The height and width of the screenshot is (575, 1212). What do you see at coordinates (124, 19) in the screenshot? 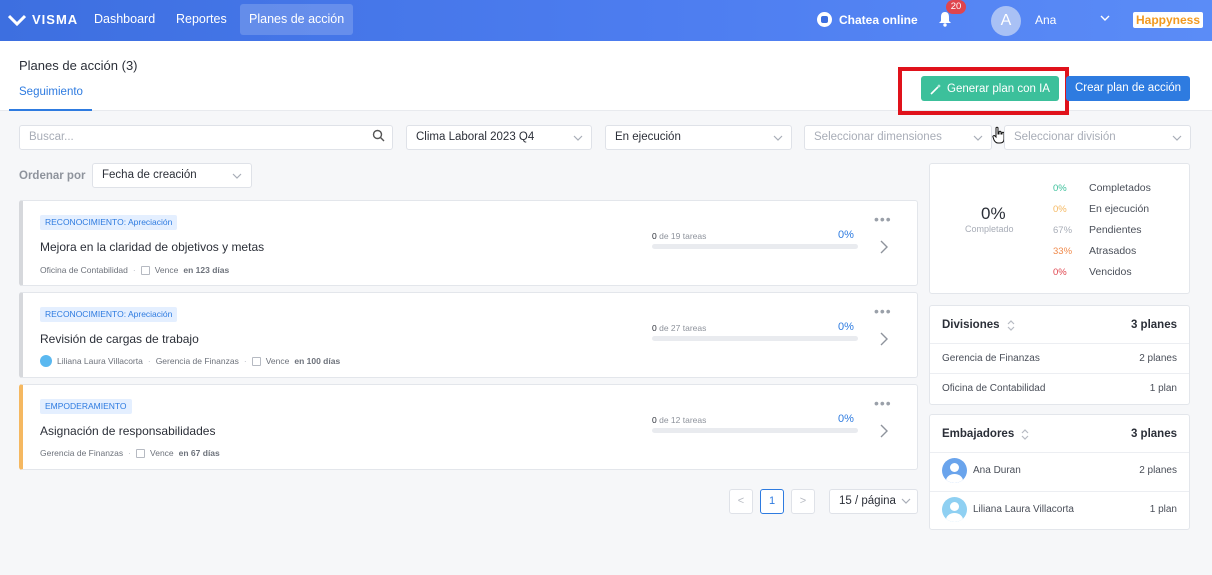
I see `nav-dashboard: Dashboard` at bounding box center [124, 19].